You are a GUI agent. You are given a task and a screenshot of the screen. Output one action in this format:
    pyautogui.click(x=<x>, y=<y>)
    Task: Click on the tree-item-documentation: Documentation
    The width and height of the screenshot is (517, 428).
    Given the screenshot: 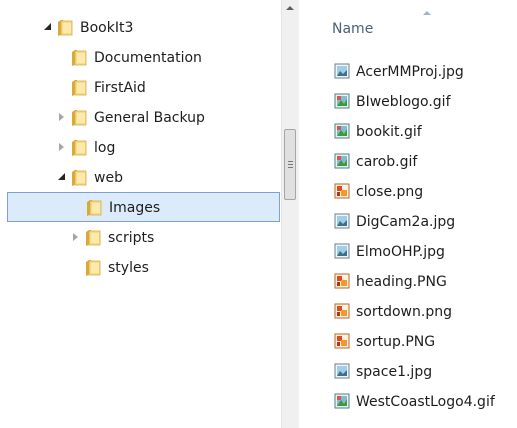 What is the action you would take?
    pyautogui.click(x=140, y=58)
    